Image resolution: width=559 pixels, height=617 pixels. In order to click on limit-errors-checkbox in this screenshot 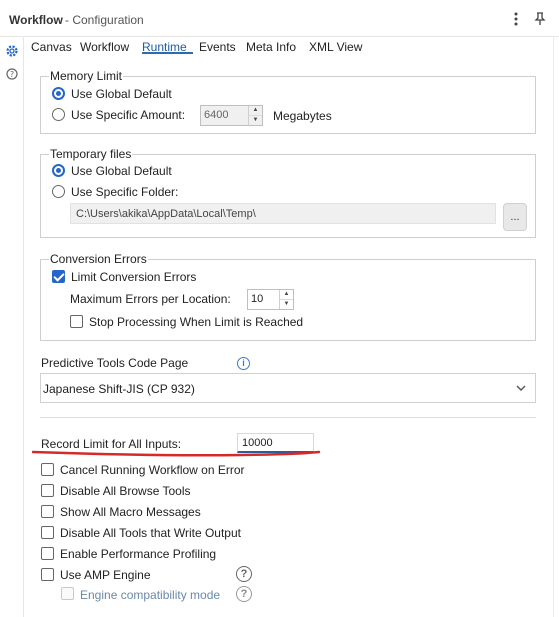, I will do `click(58, 276)`.